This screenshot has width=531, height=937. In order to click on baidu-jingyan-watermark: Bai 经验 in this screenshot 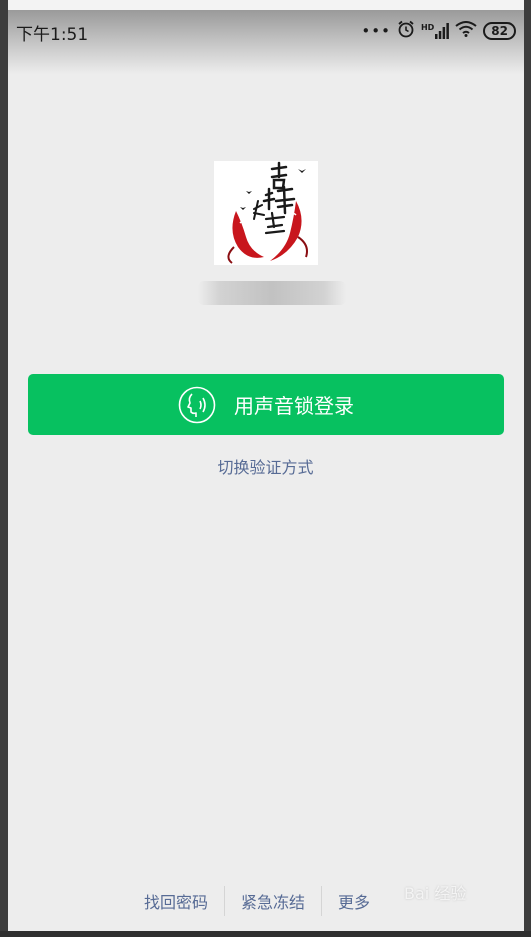, I will do `click(435, 893)`.